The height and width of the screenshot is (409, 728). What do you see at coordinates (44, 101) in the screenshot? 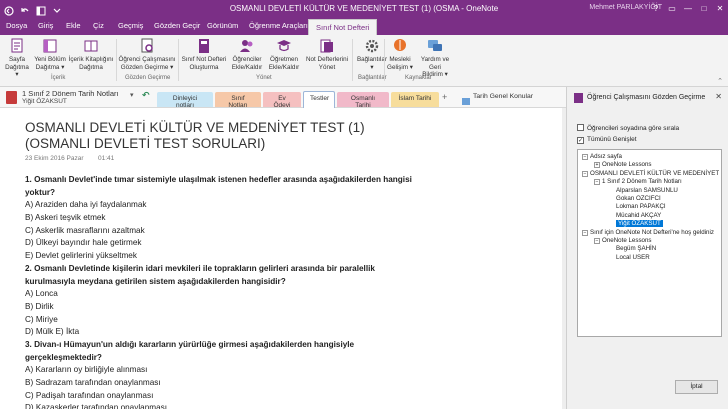
I see `section-group-name: Yiğit ÖZAKSUT` at bounding box center [44, 101].